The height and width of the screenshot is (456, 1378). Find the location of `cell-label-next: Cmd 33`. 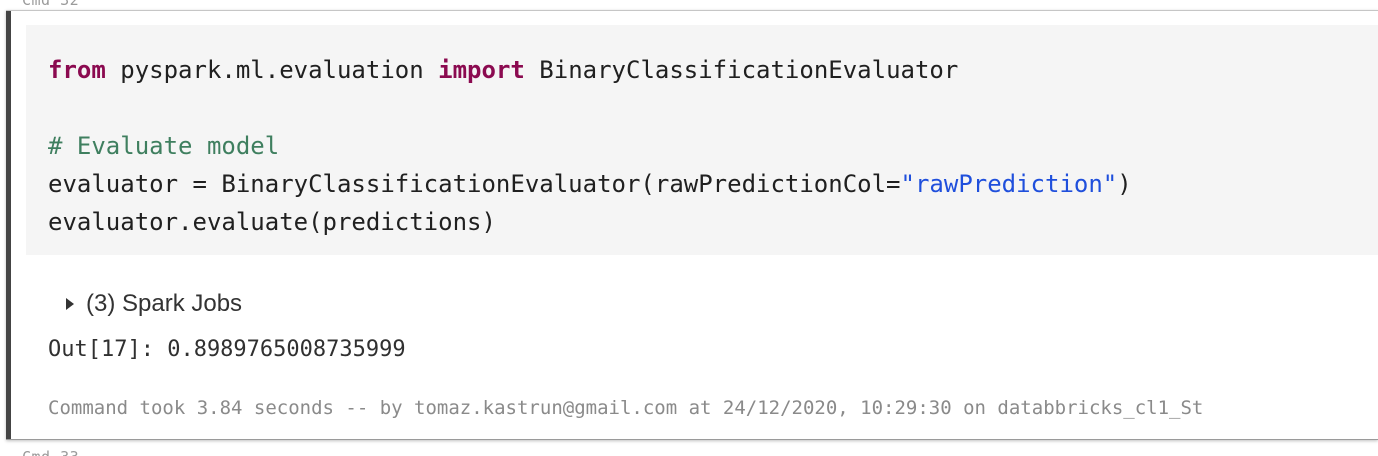

cell-label-next: Cmd 33 is located at coordinates (50, 452).